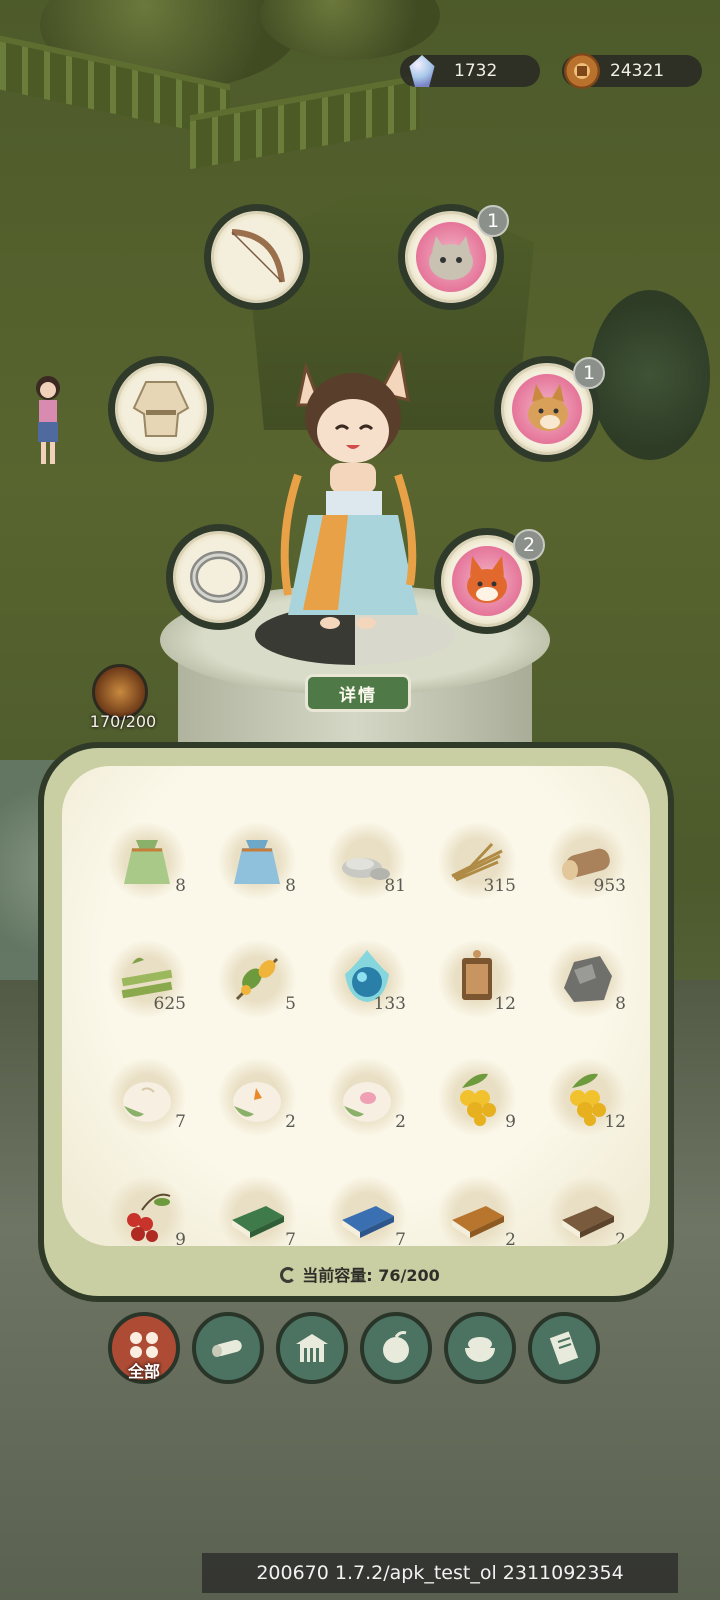 This screenshot has width=720, height=1600. I want to click on bun-orange-icon, so click(257, 1102).